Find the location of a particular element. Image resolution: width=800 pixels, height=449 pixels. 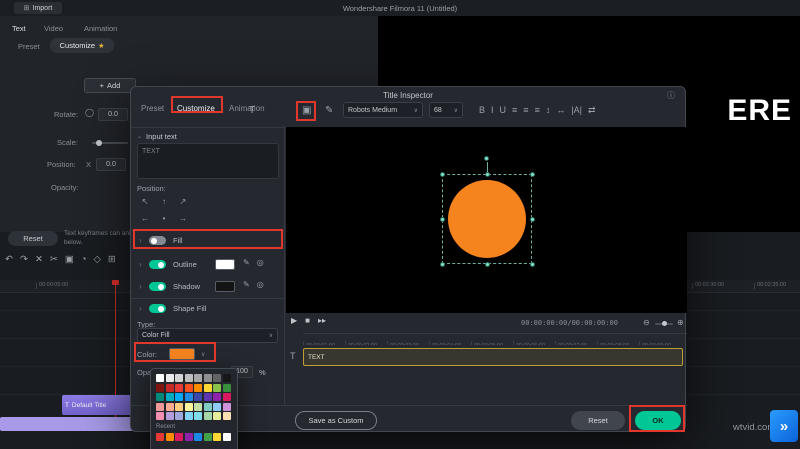

font-size-select: 68 ∨ is located at coordinates (446, 110).